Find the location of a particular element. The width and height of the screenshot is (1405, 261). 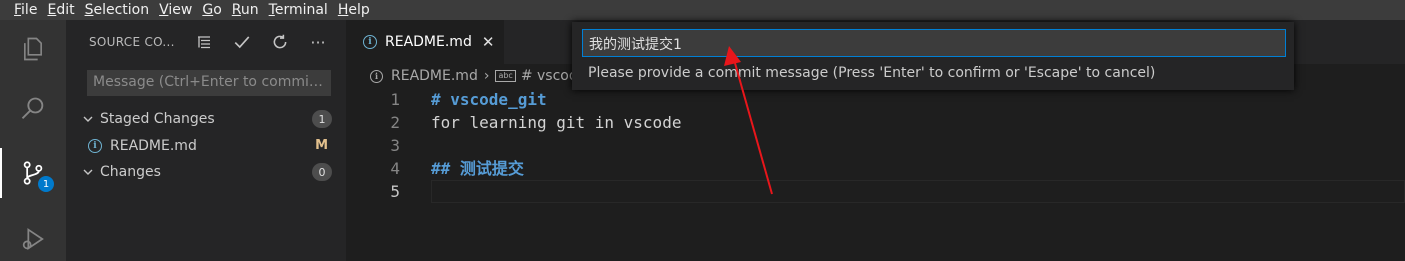

menu-selection: Selection is located at coordinates (117, 10).